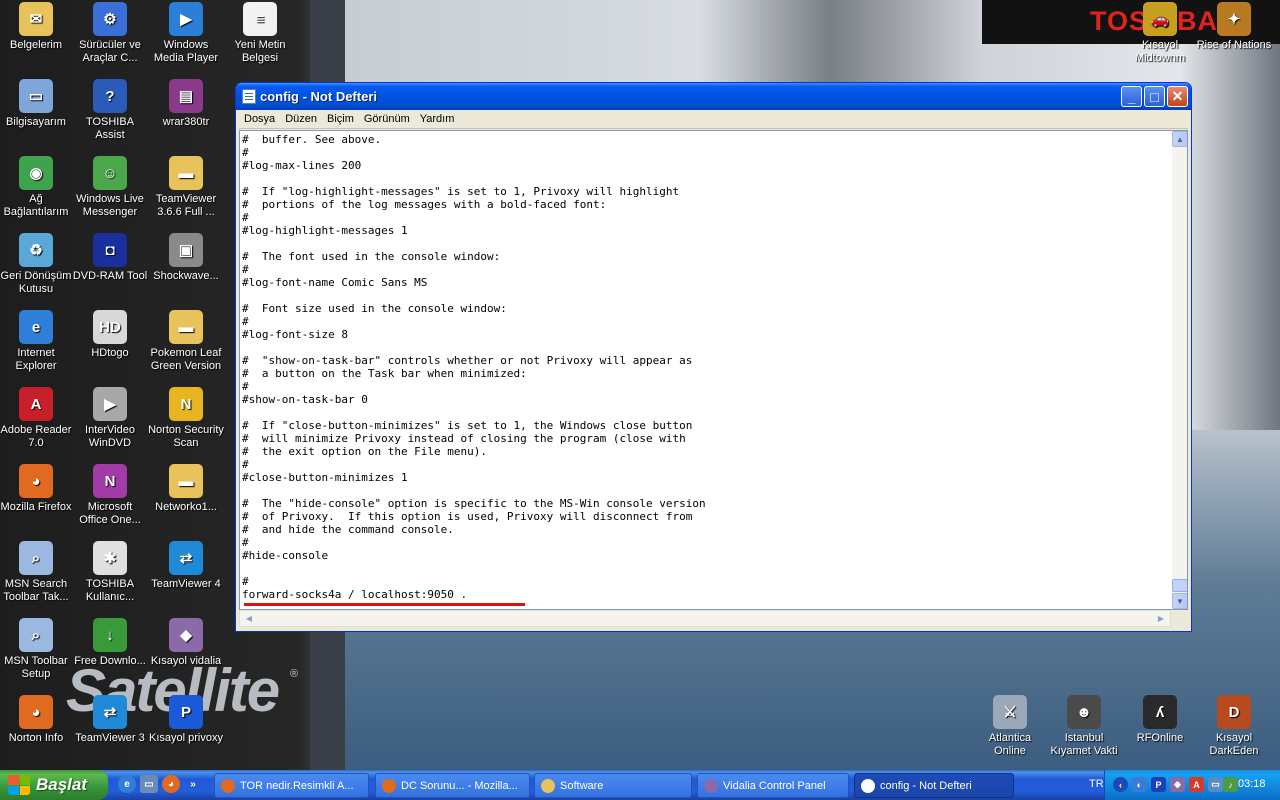  I want to click on tray-volume-icon: ♪, so click(1230, 784).